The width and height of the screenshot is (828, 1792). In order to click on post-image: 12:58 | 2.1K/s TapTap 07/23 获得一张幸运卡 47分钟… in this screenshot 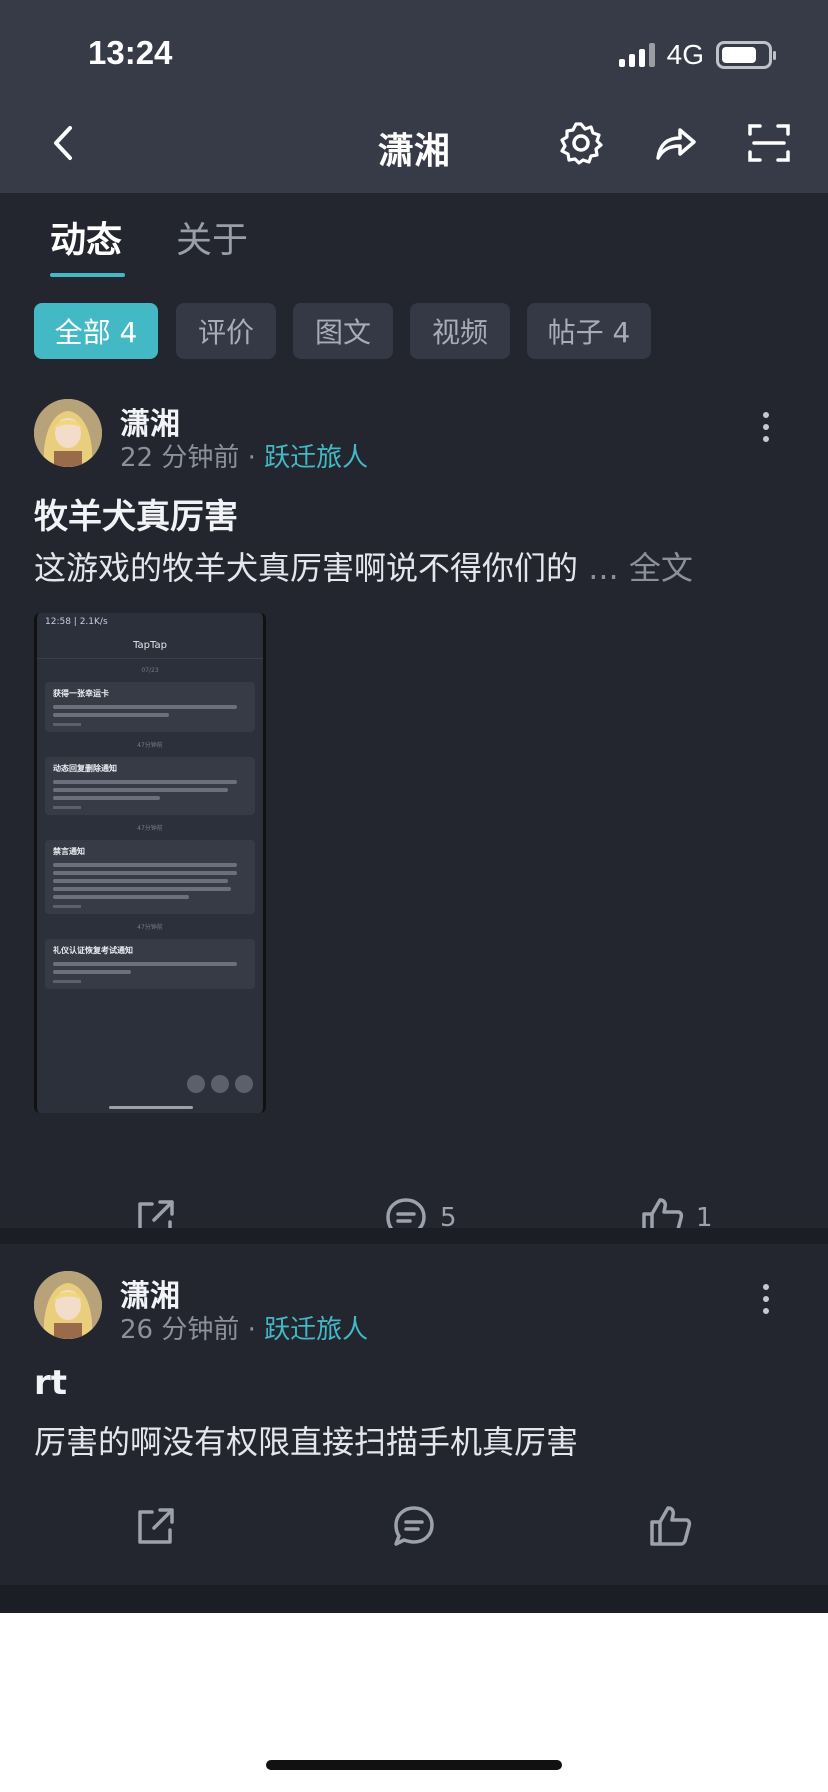, I will do `click(150, 863)`.